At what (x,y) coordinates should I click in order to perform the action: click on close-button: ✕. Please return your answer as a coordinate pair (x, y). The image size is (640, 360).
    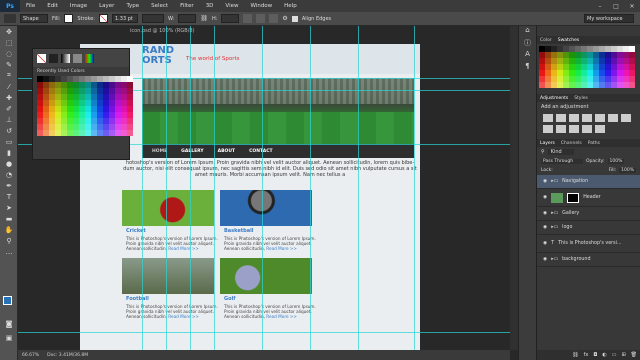
    Looking at the image, I should click on (632, 6).